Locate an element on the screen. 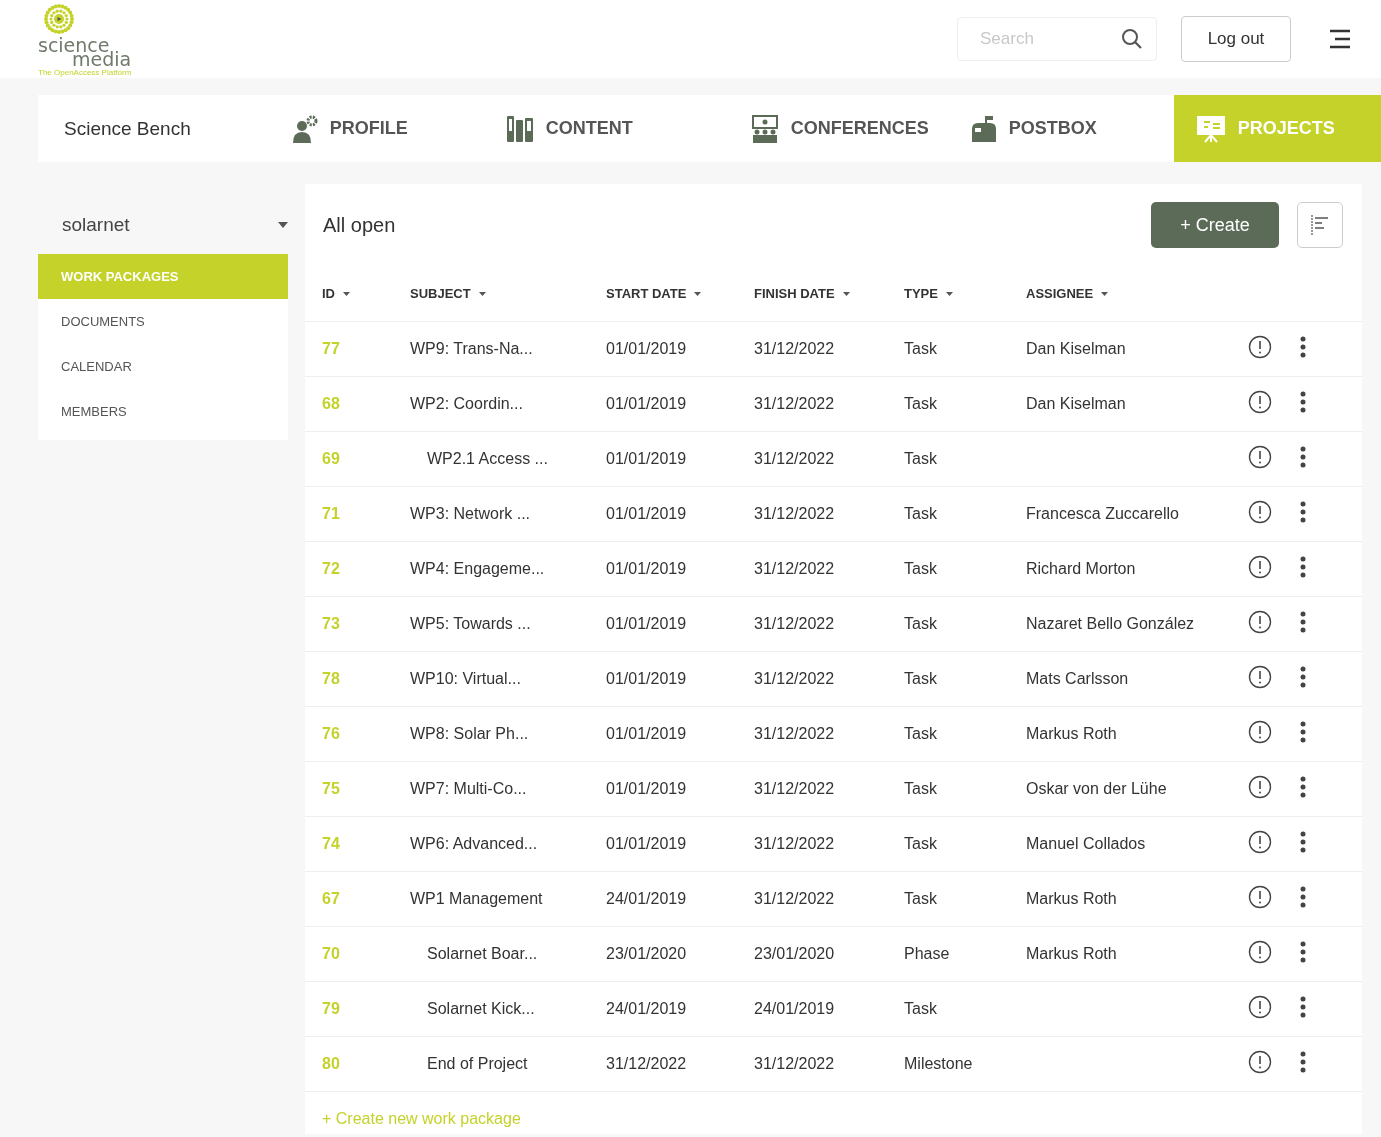 The image size is (1381, 1137). columns-button is located at coordinates (1320, 225).